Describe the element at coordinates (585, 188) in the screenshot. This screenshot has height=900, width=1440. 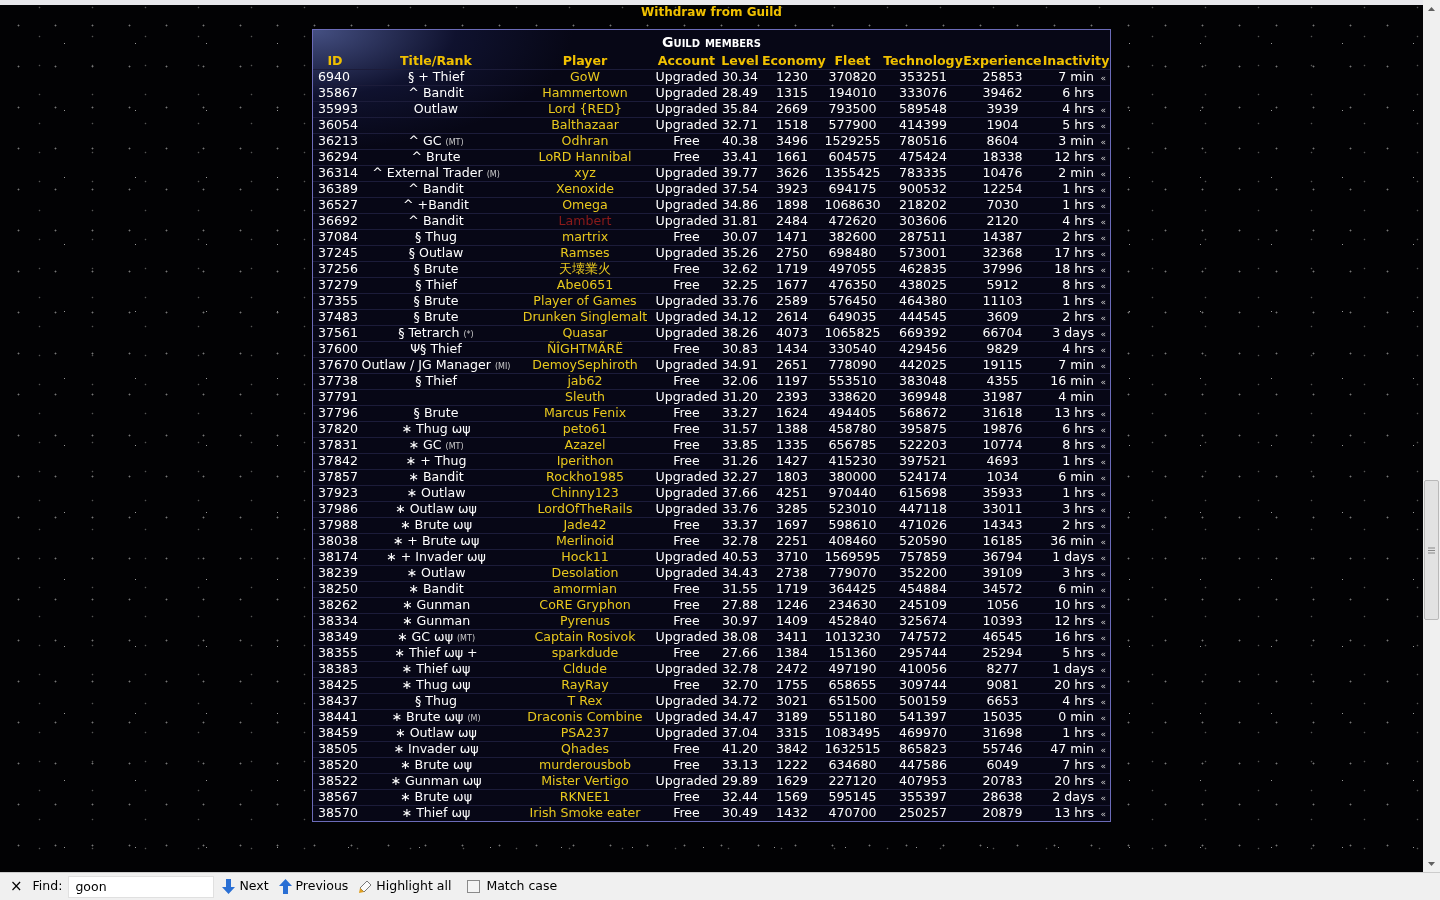
I see `player-link: Xenoxide` at that location.